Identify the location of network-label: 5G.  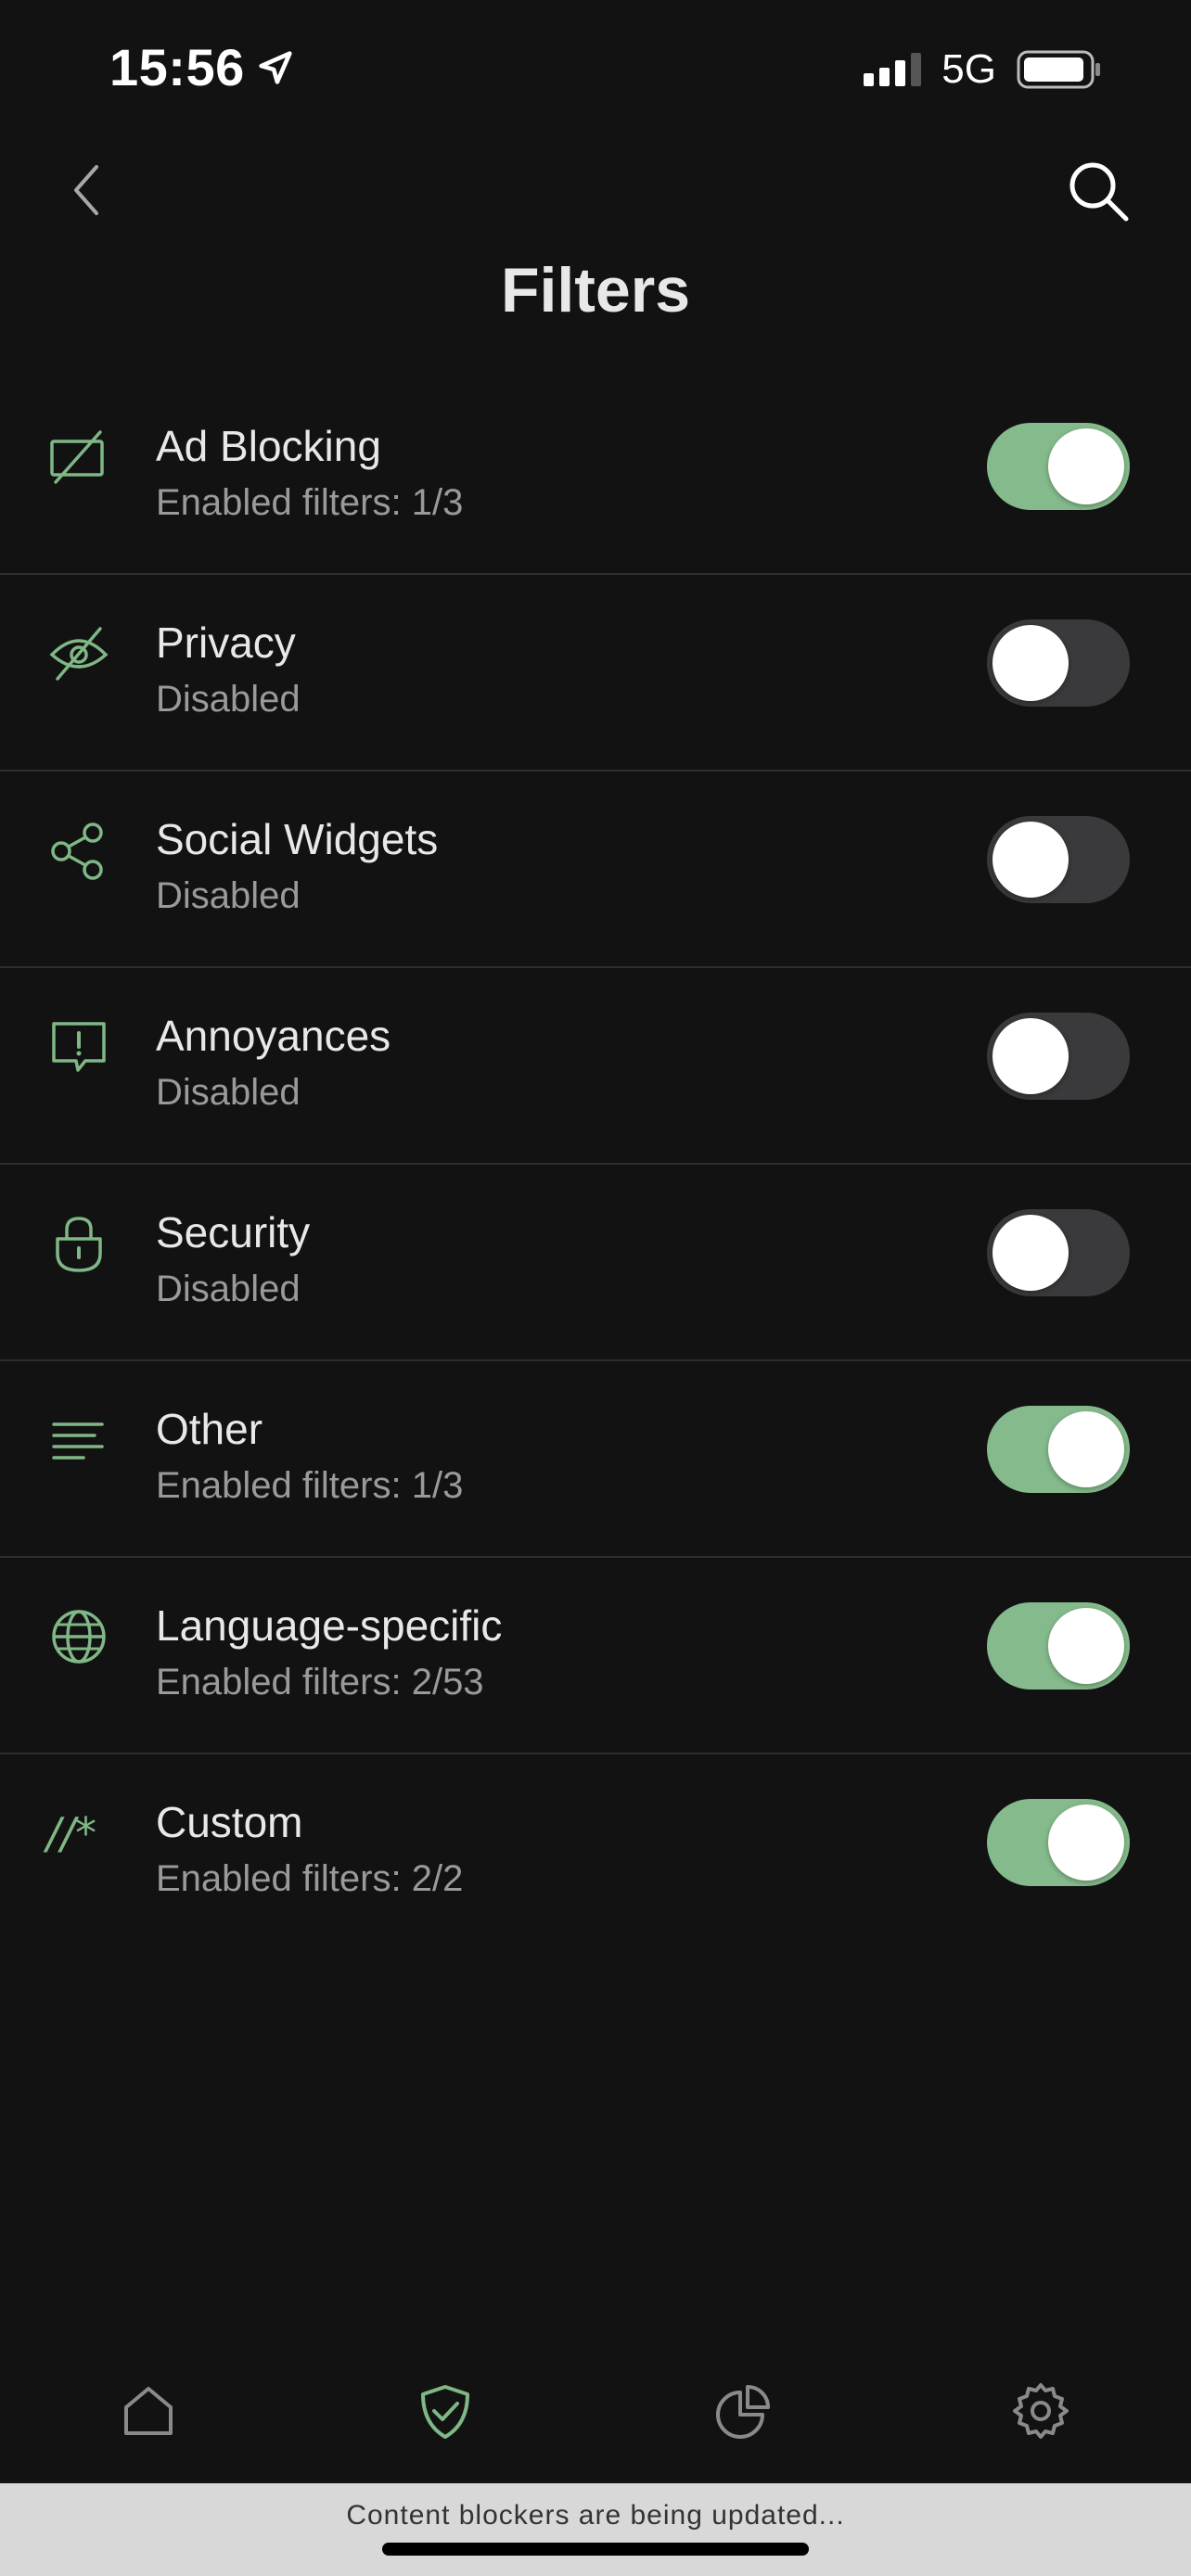
(969, 69).